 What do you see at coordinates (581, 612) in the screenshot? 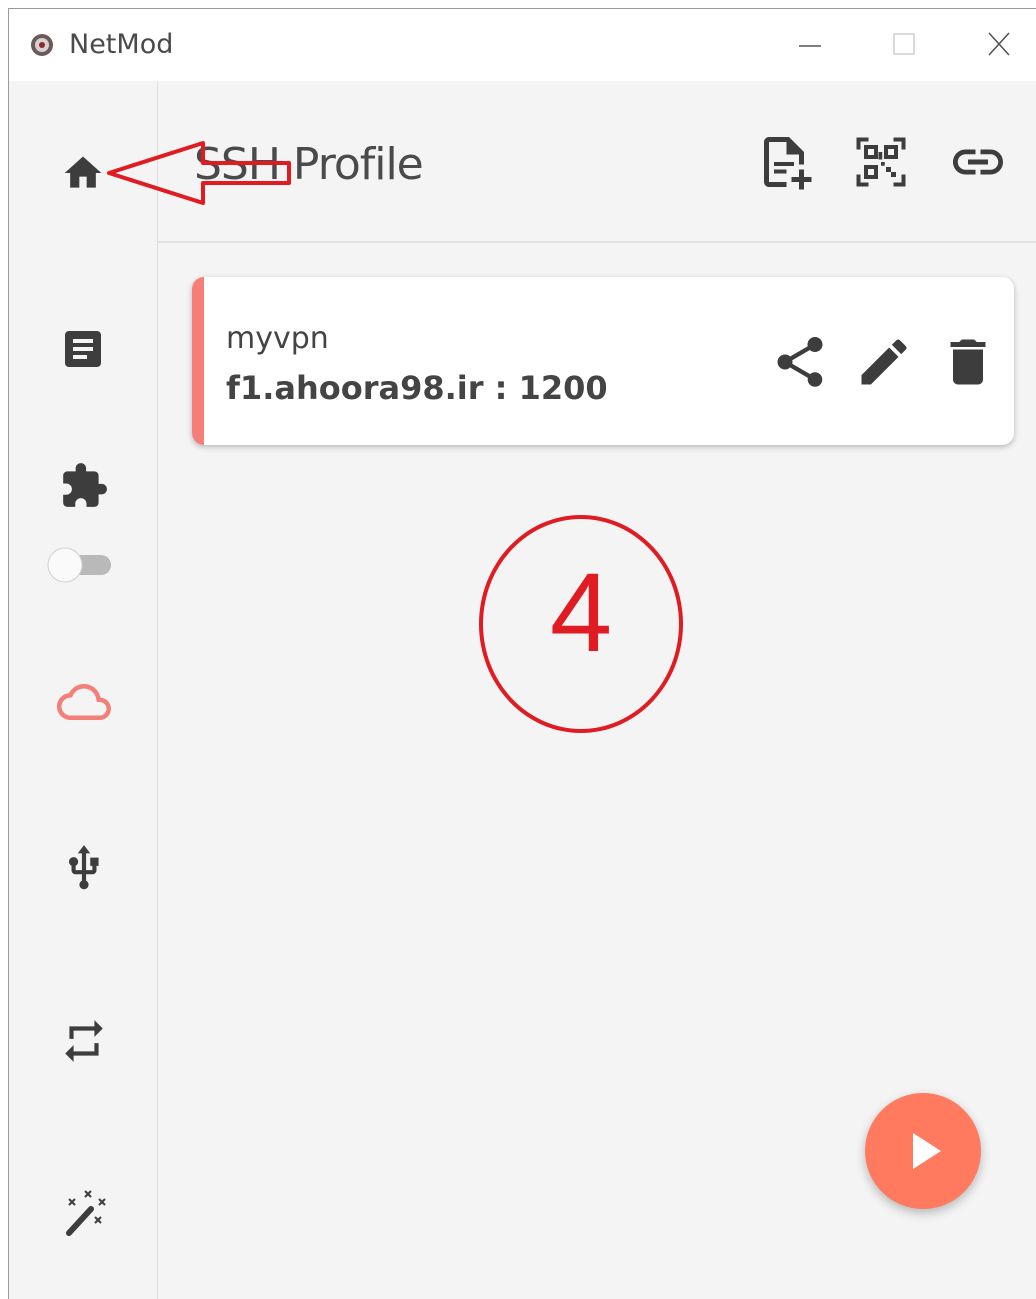
I see `annotation-step-number: 4` at bounding box center [581, 612].